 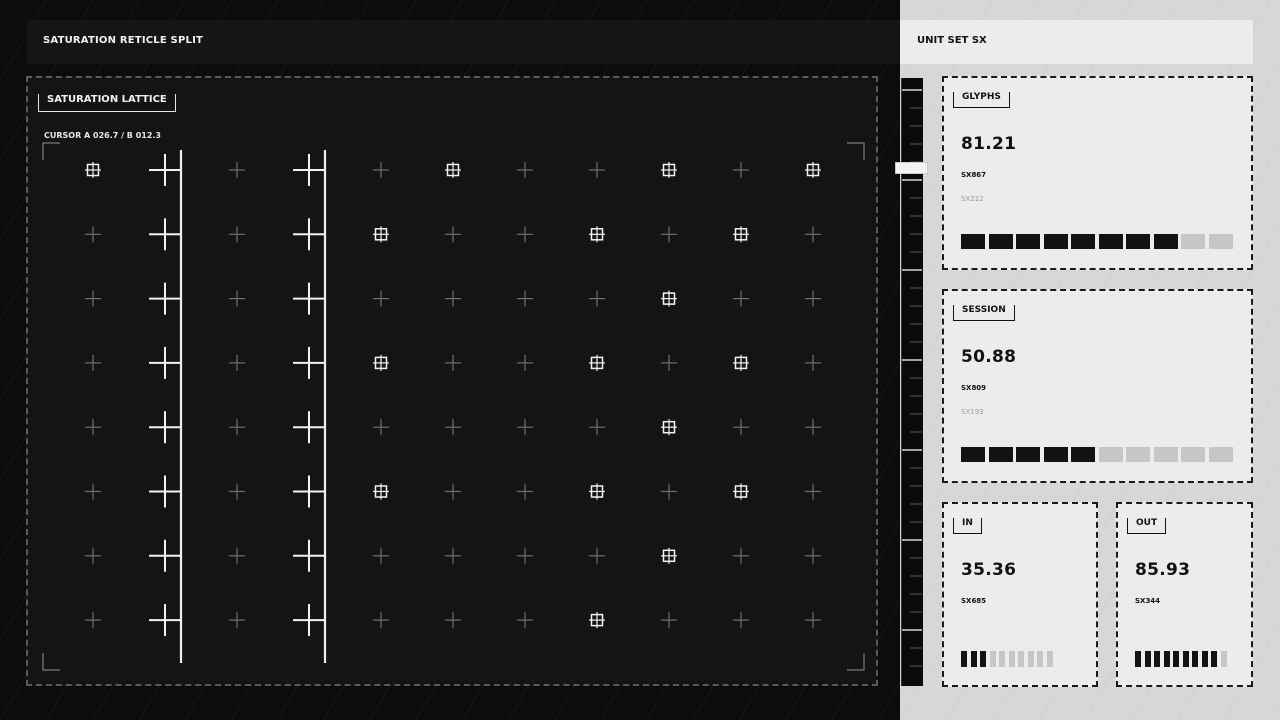 What do you see at coordinates (1184, 594) in the screenshot?
I see `out-card: OUT 85.93 SX344` at bounding box center [1184, 594].